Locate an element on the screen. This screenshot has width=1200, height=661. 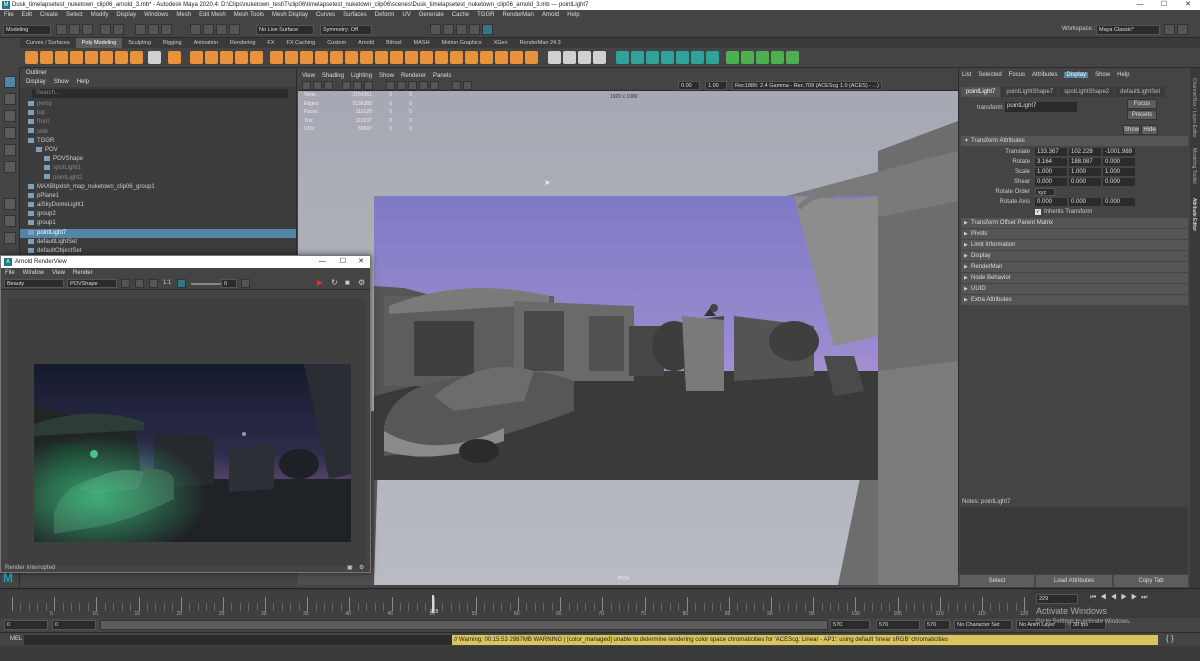
viewport-menu-panels: Panels is located at coordinates (442, 76).